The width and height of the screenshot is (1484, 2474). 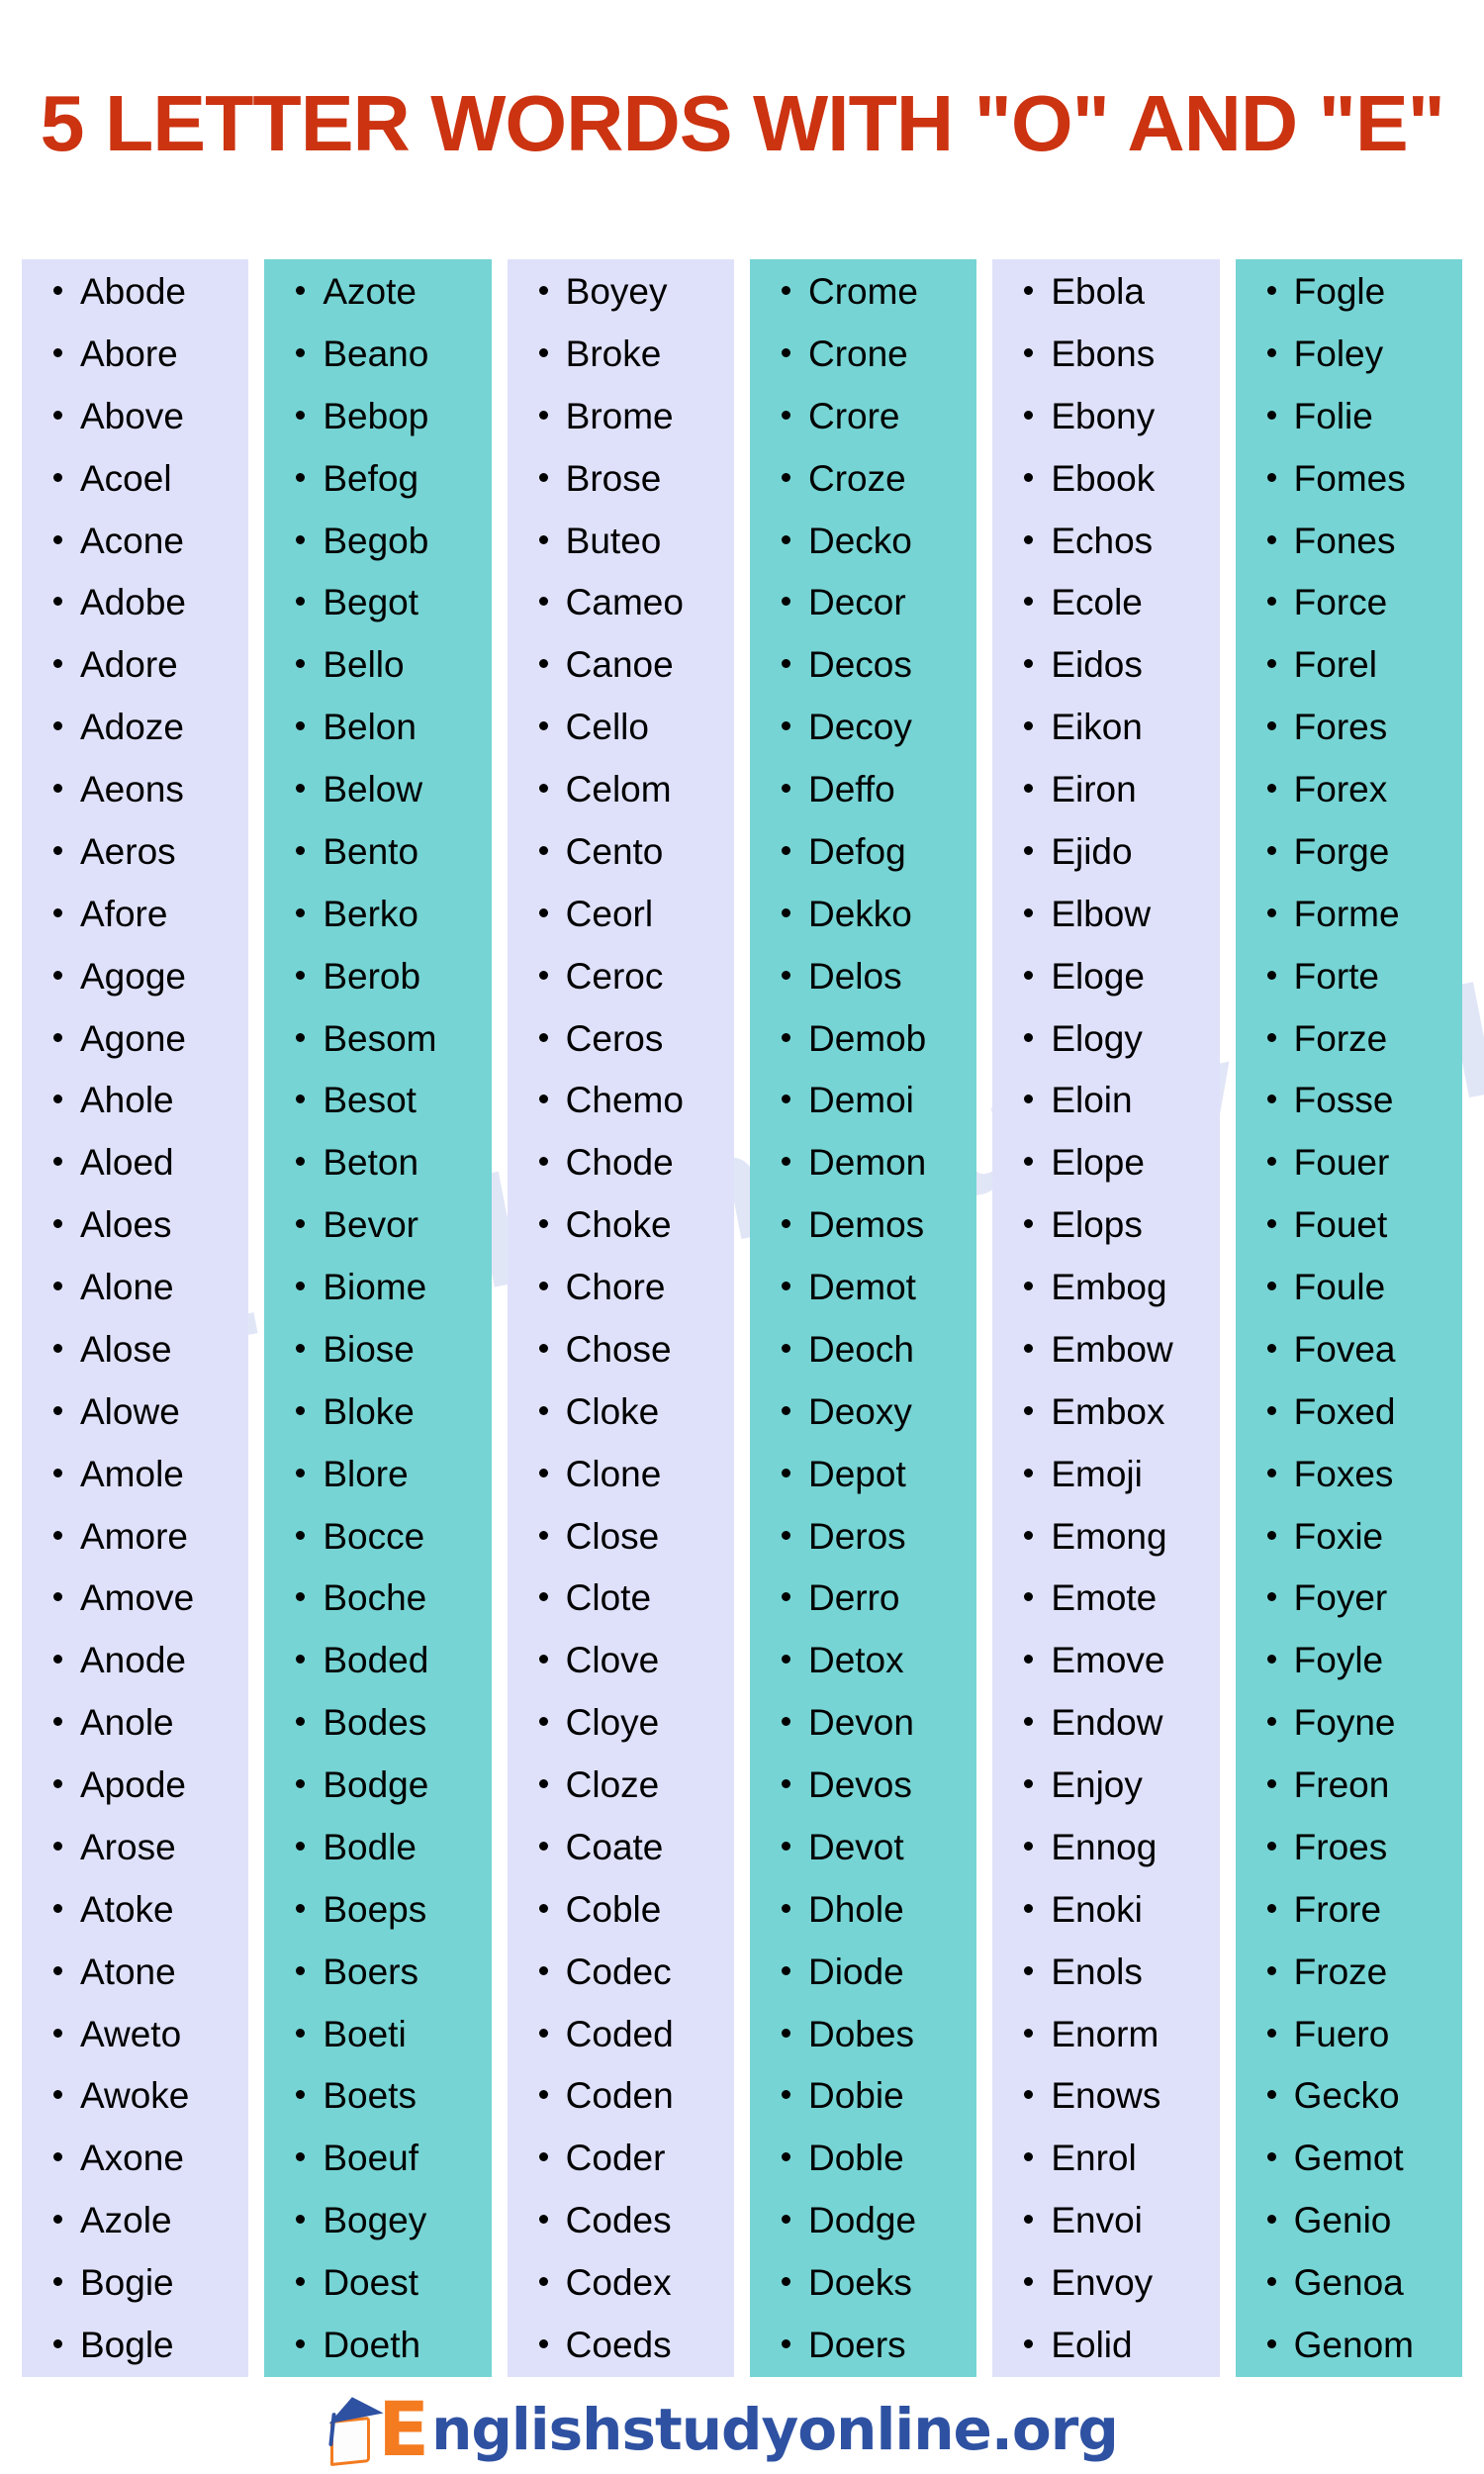 What do you see at coordinates (856, 1474) in the screenshot?
I see `word-text: Depot` at bounding box center [856, 1474].